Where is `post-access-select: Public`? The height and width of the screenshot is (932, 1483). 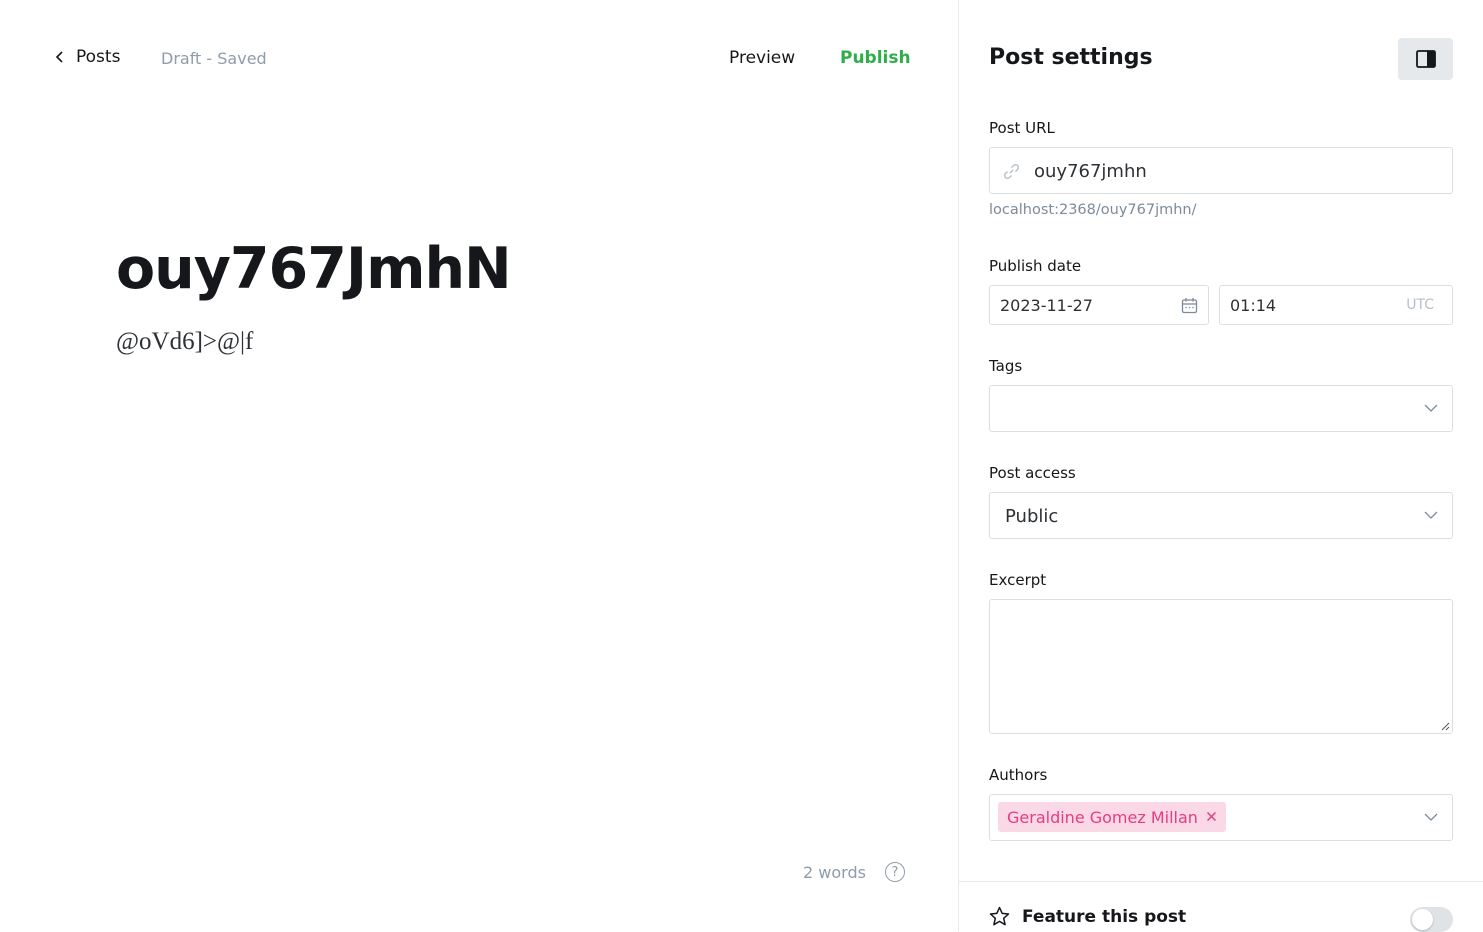 post-access-select: Public is located at coordinates (1221, 515).